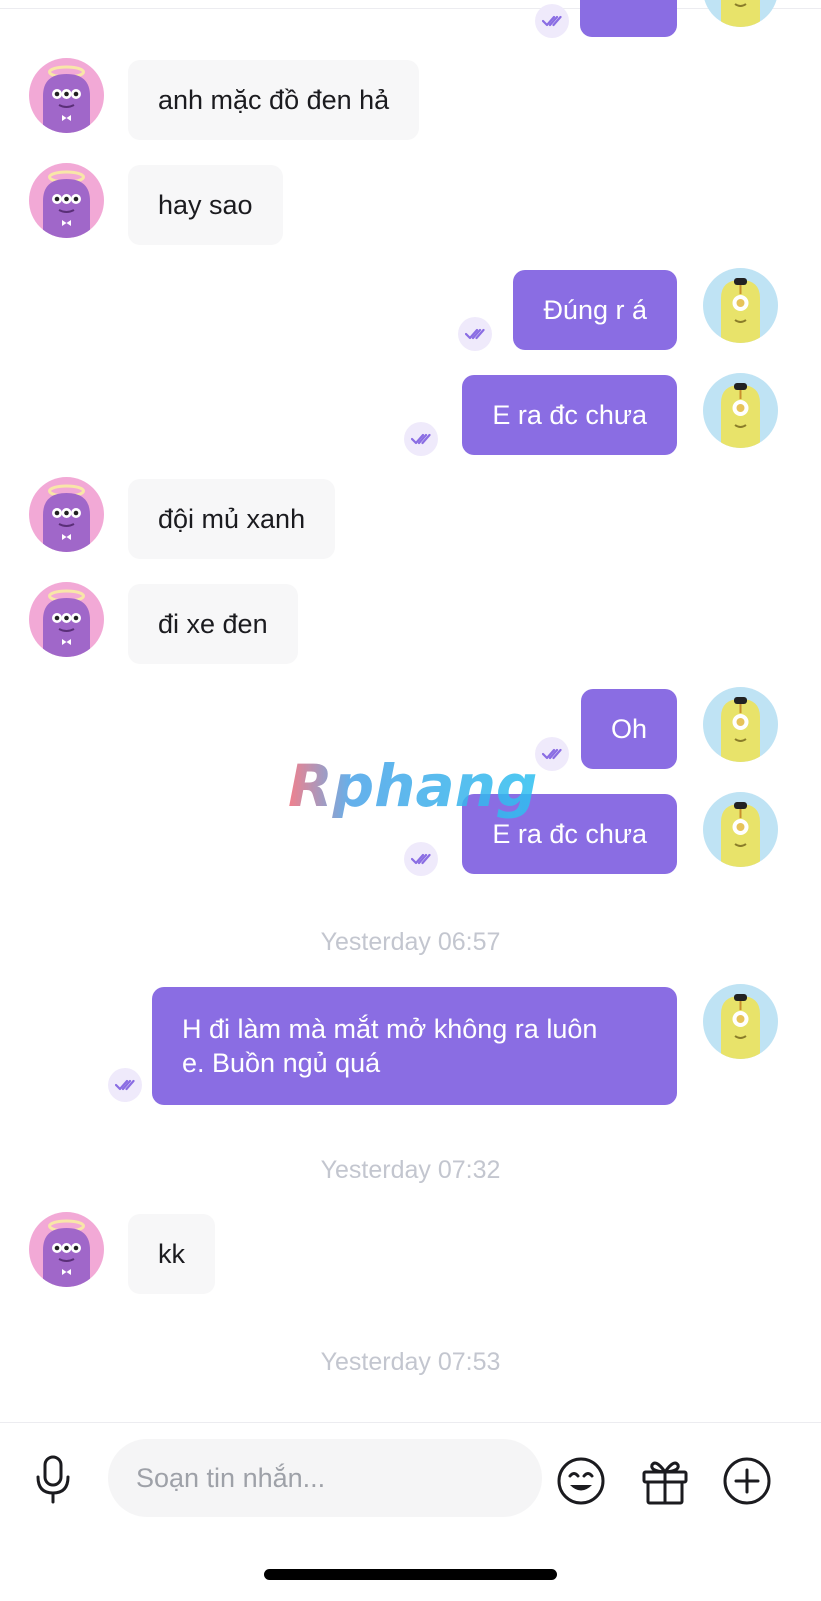 This screenshot has width=821, height=1601. What do you see at coordinates (171, 1254) in the screenshot?
I see `message-bubble-incoming: kk` at bounding box center [171, 1254].